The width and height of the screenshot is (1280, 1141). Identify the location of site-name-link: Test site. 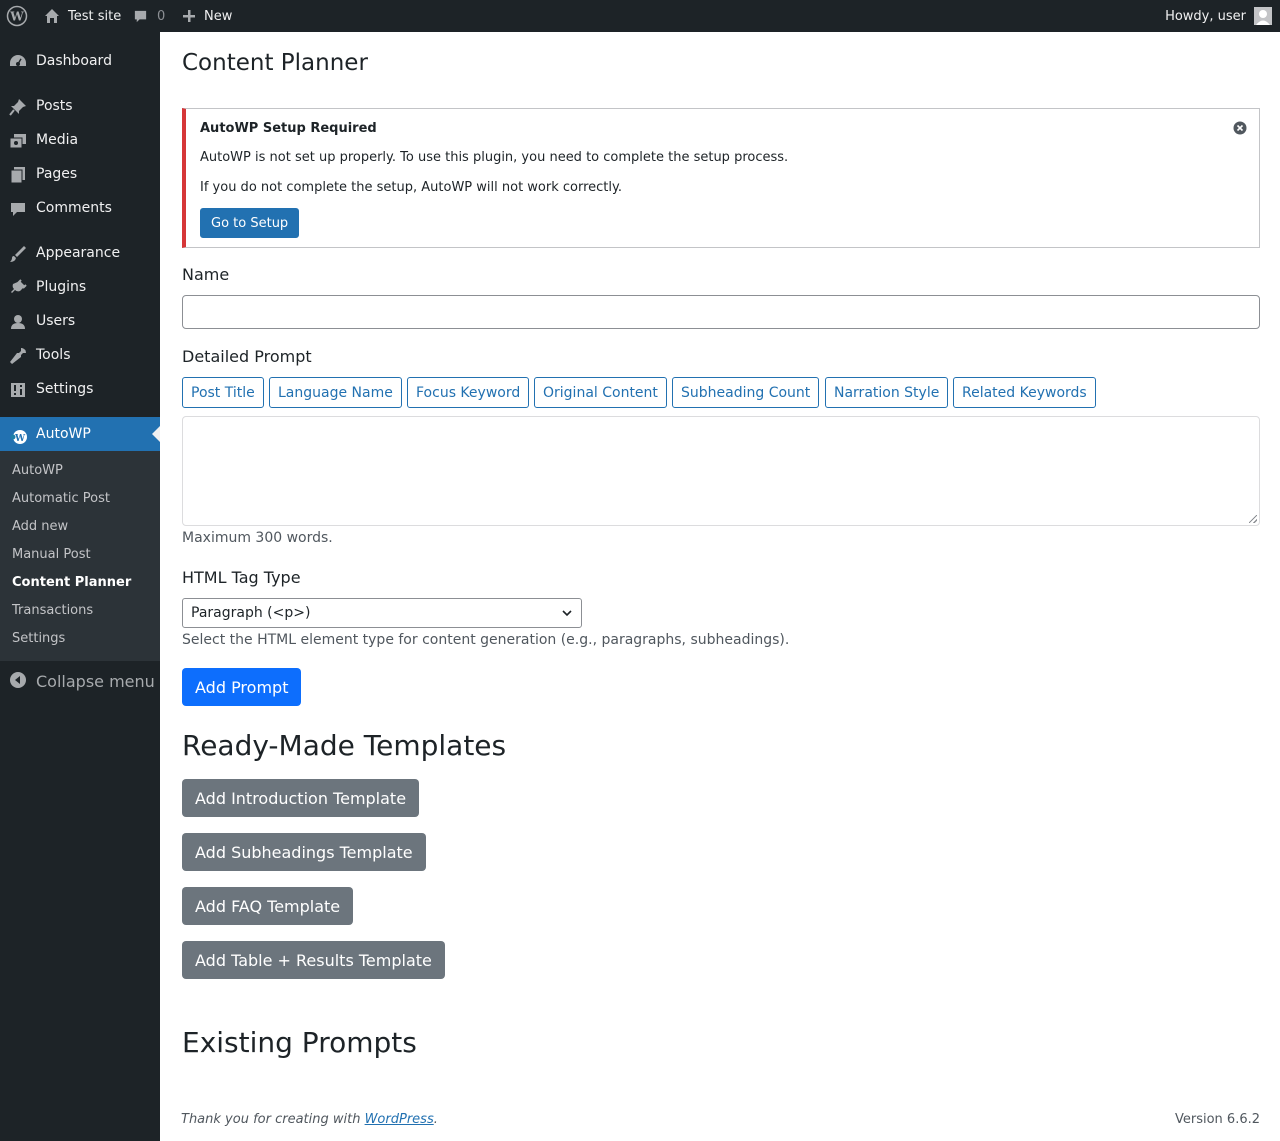
(82, 16).